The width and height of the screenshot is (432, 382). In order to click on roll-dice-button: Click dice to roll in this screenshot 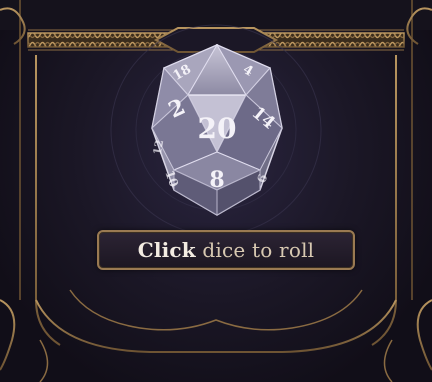, I will do `click(226, 250)`.